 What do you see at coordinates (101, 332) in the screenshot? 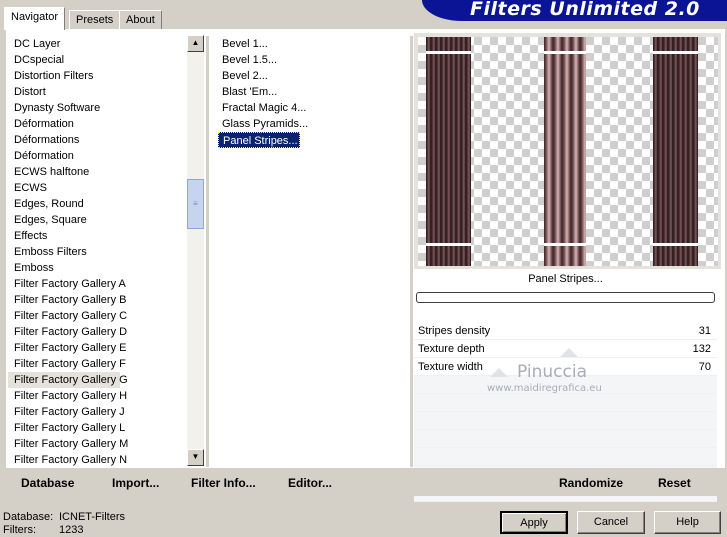
I see `category-item: Filter Factory Gallery D` at bounding box center [101, 332].